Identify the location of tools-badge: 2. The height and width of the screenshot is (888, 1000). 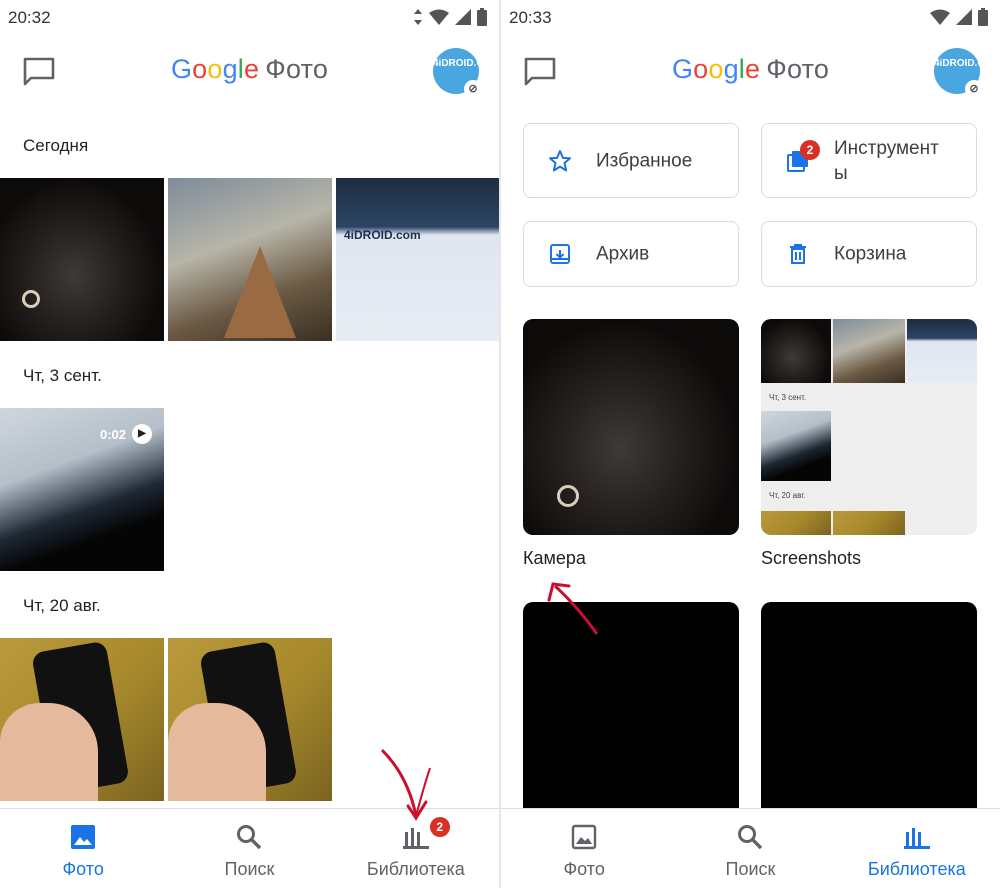
(810, 150).